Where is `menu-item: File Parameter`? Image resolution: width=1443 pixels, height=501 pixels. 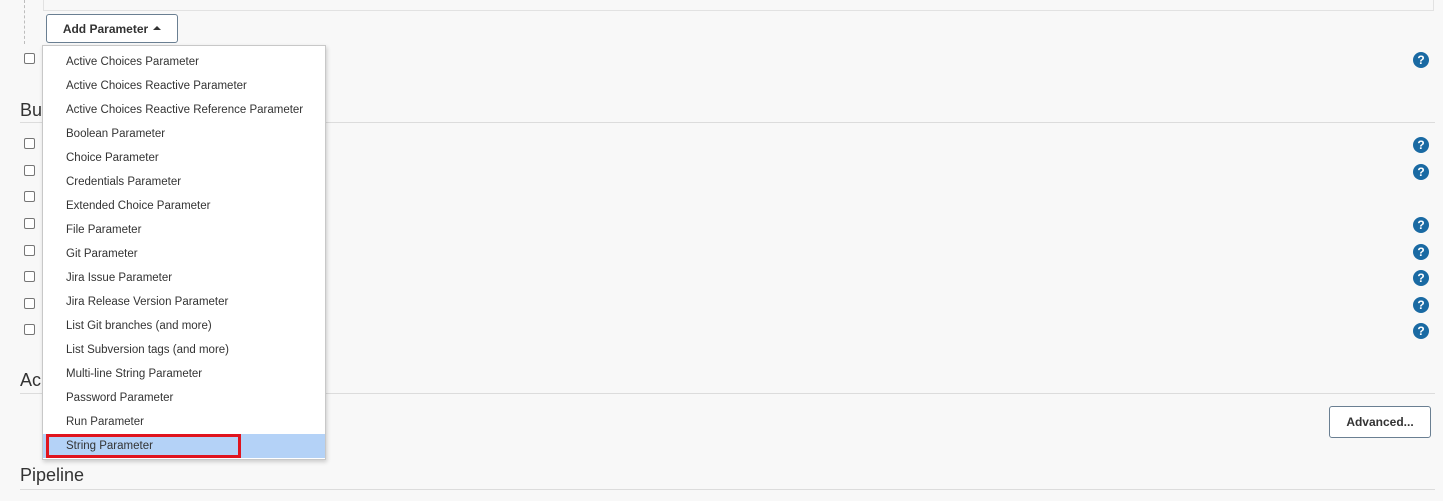 menu-item: File Parameter is located at coordinates (184, 230).